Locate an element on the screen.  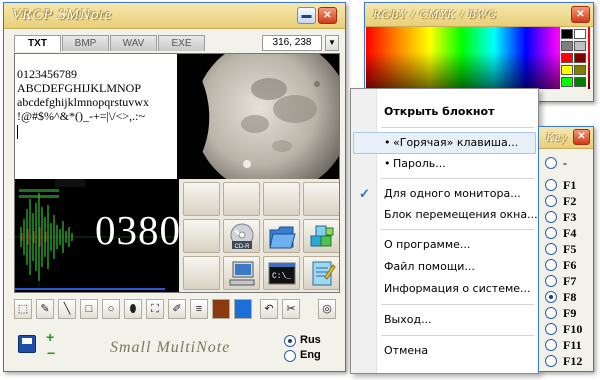
launcher-cd-r: CD-R is located at coordinates (241, 236).